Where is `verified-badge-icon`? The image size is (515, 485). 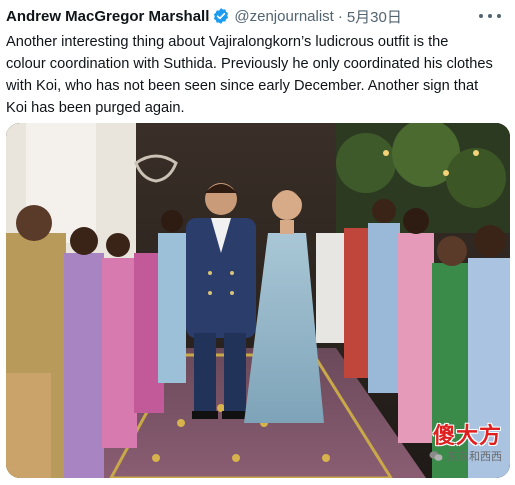 verified-badge-icon is located at coordinates (221, 16).